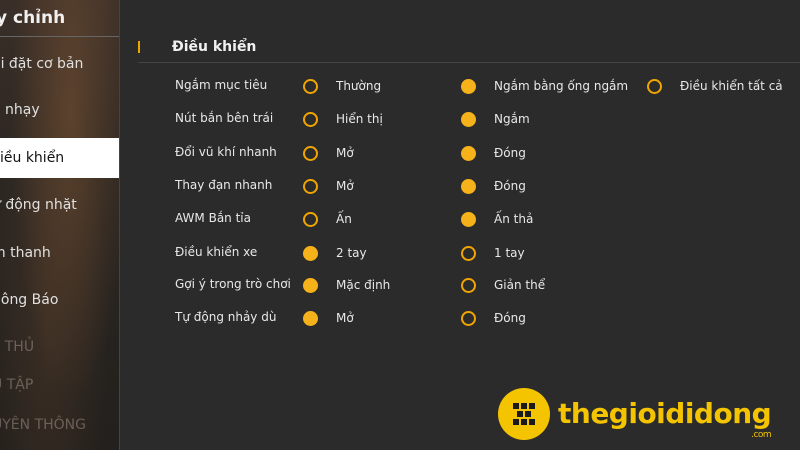 This screenshot has width=800, height=450. I want to click on sidebar-item-faded-3: UYÊN THÔNG, so click(59, 425).